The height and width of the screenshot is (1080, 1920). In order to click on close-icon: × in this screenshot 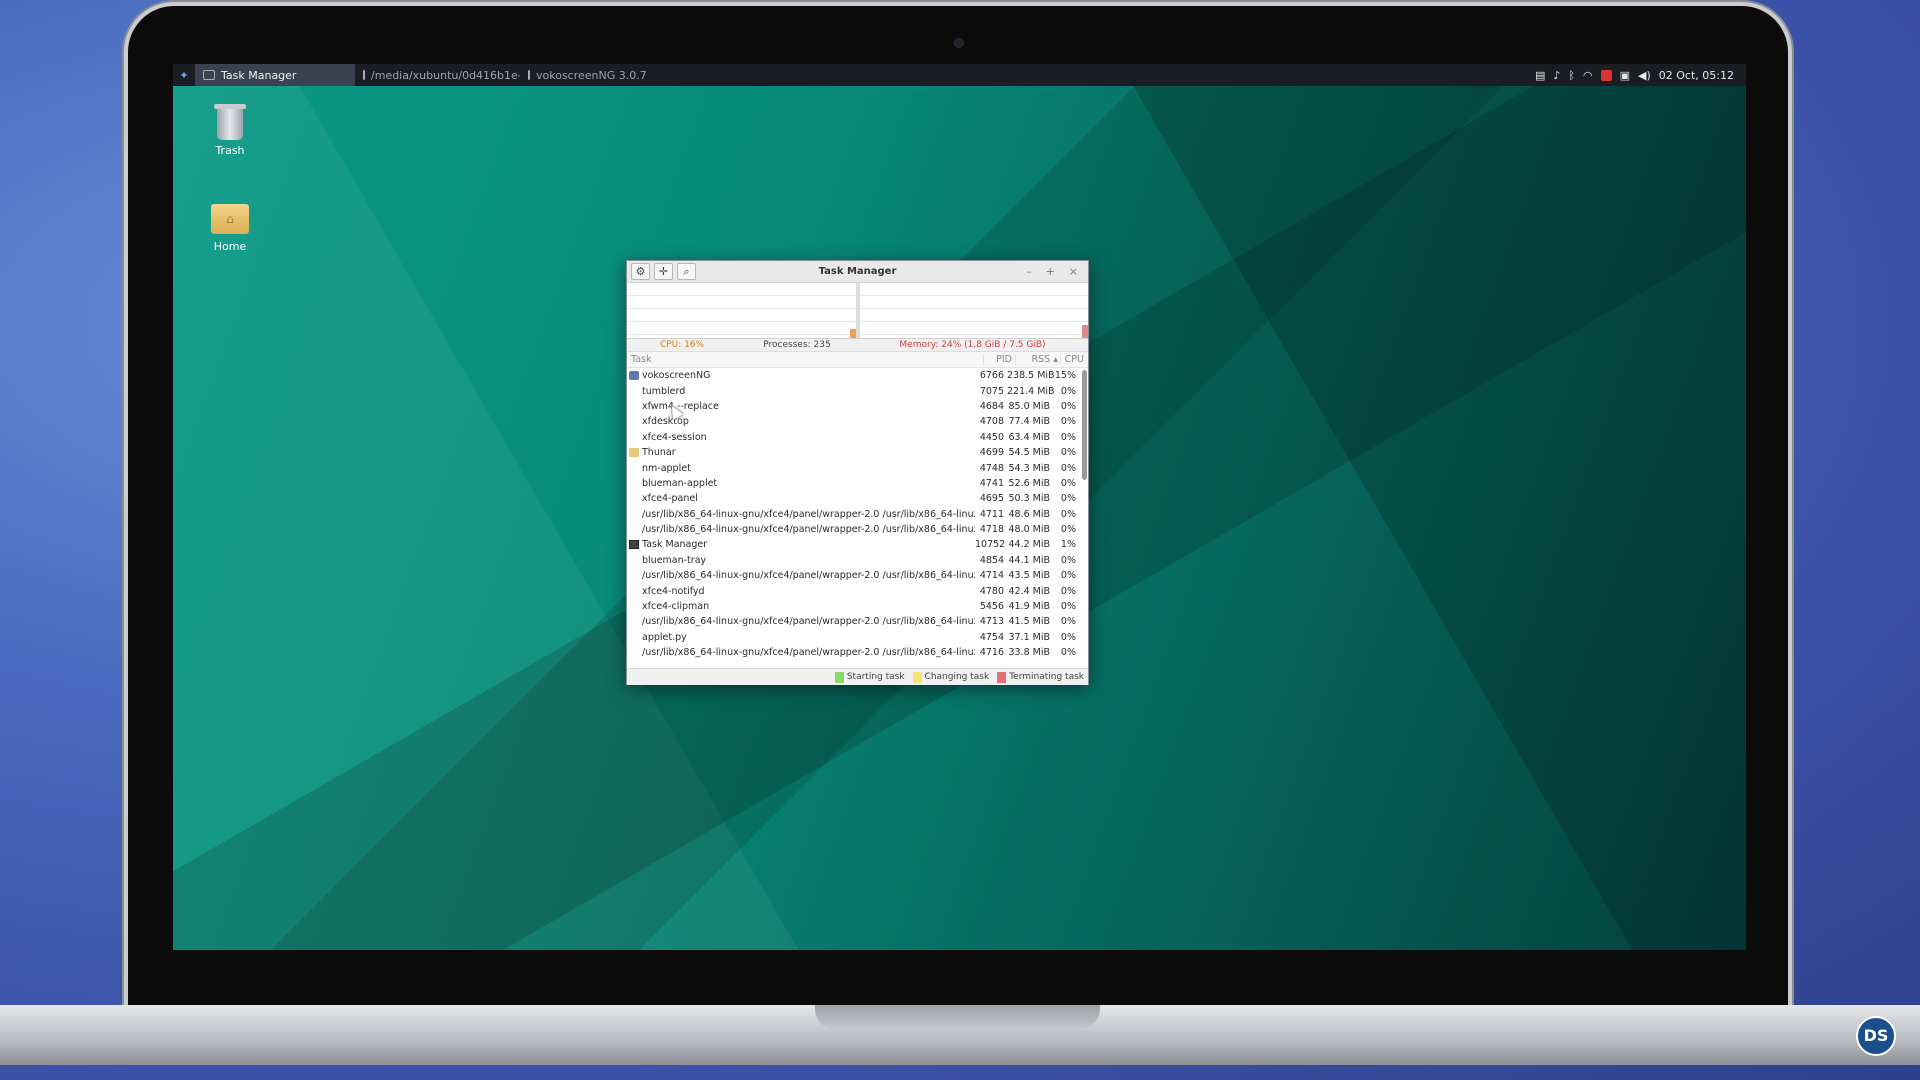, I will do `click(1073, 271)`.